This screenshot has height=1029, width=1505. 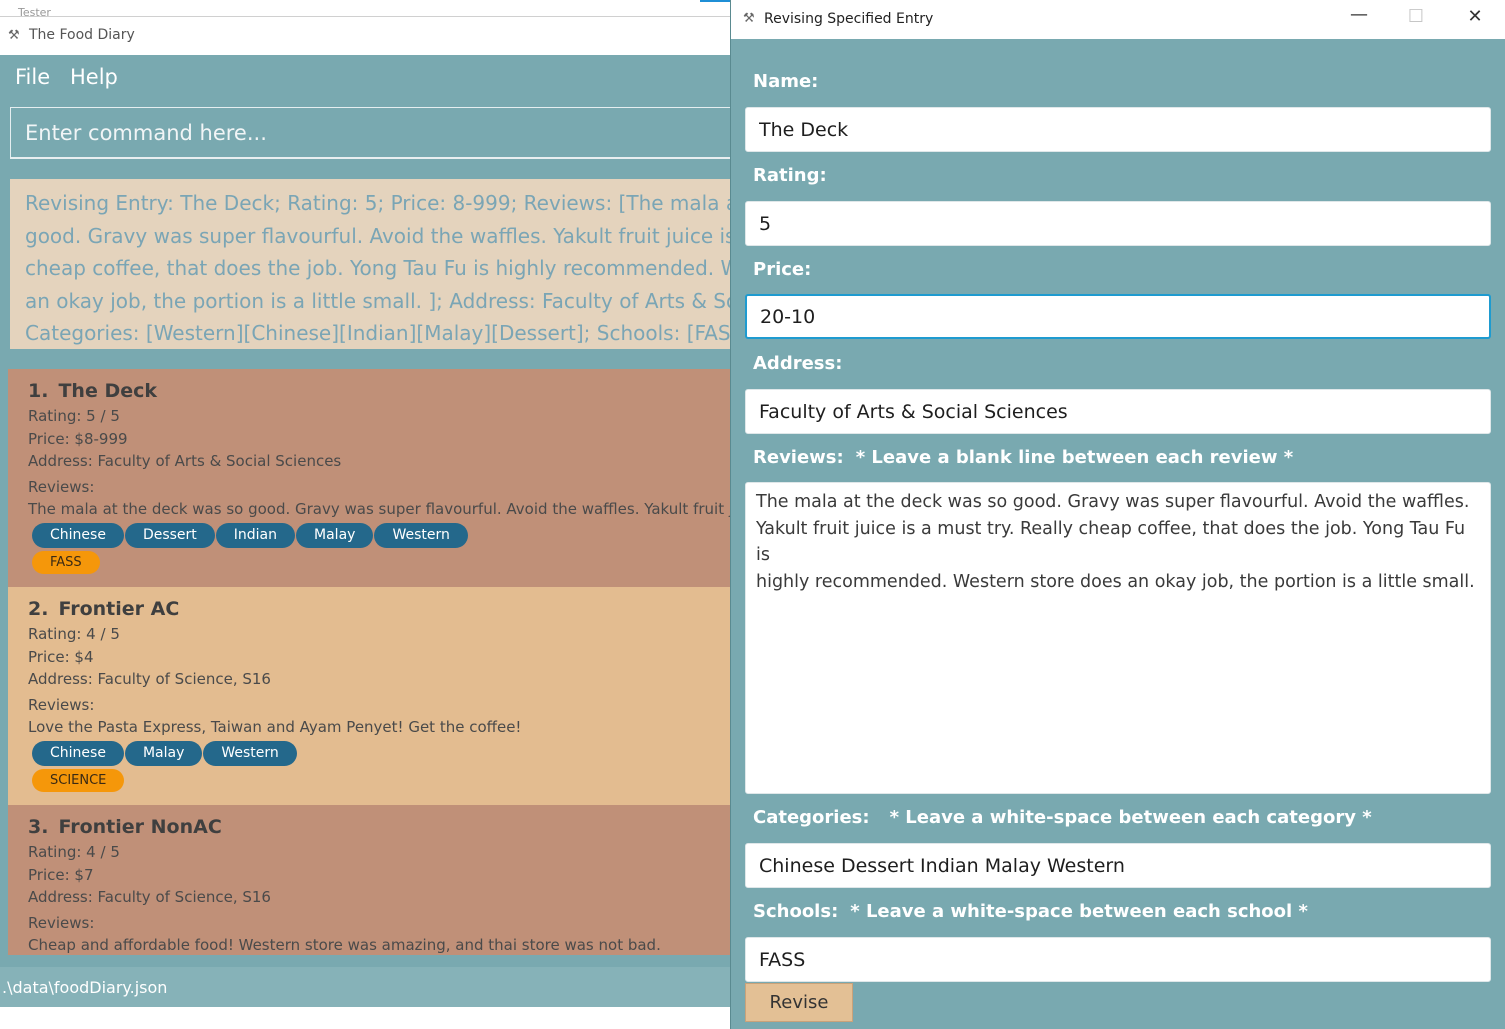 I want to click on main-window-title: The Food Diary, so click(x=82, y=35).